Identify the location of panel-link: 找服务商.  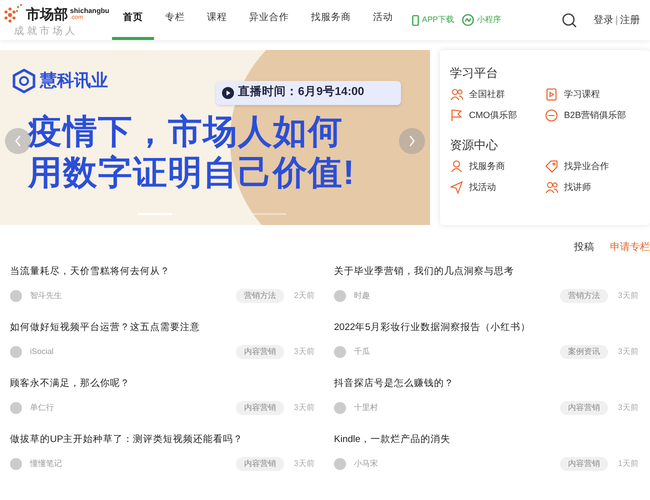
(497, 167).